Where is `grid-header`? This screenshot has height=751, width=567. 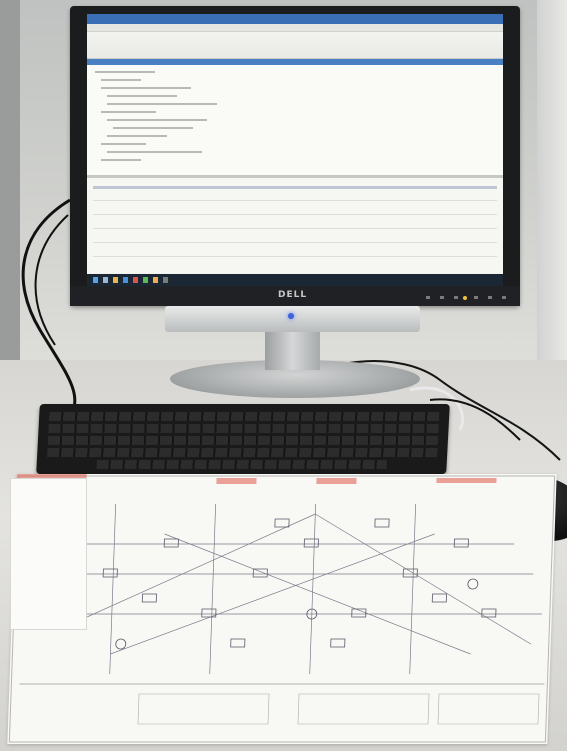 grid-header is located at coordinates (295, 187).